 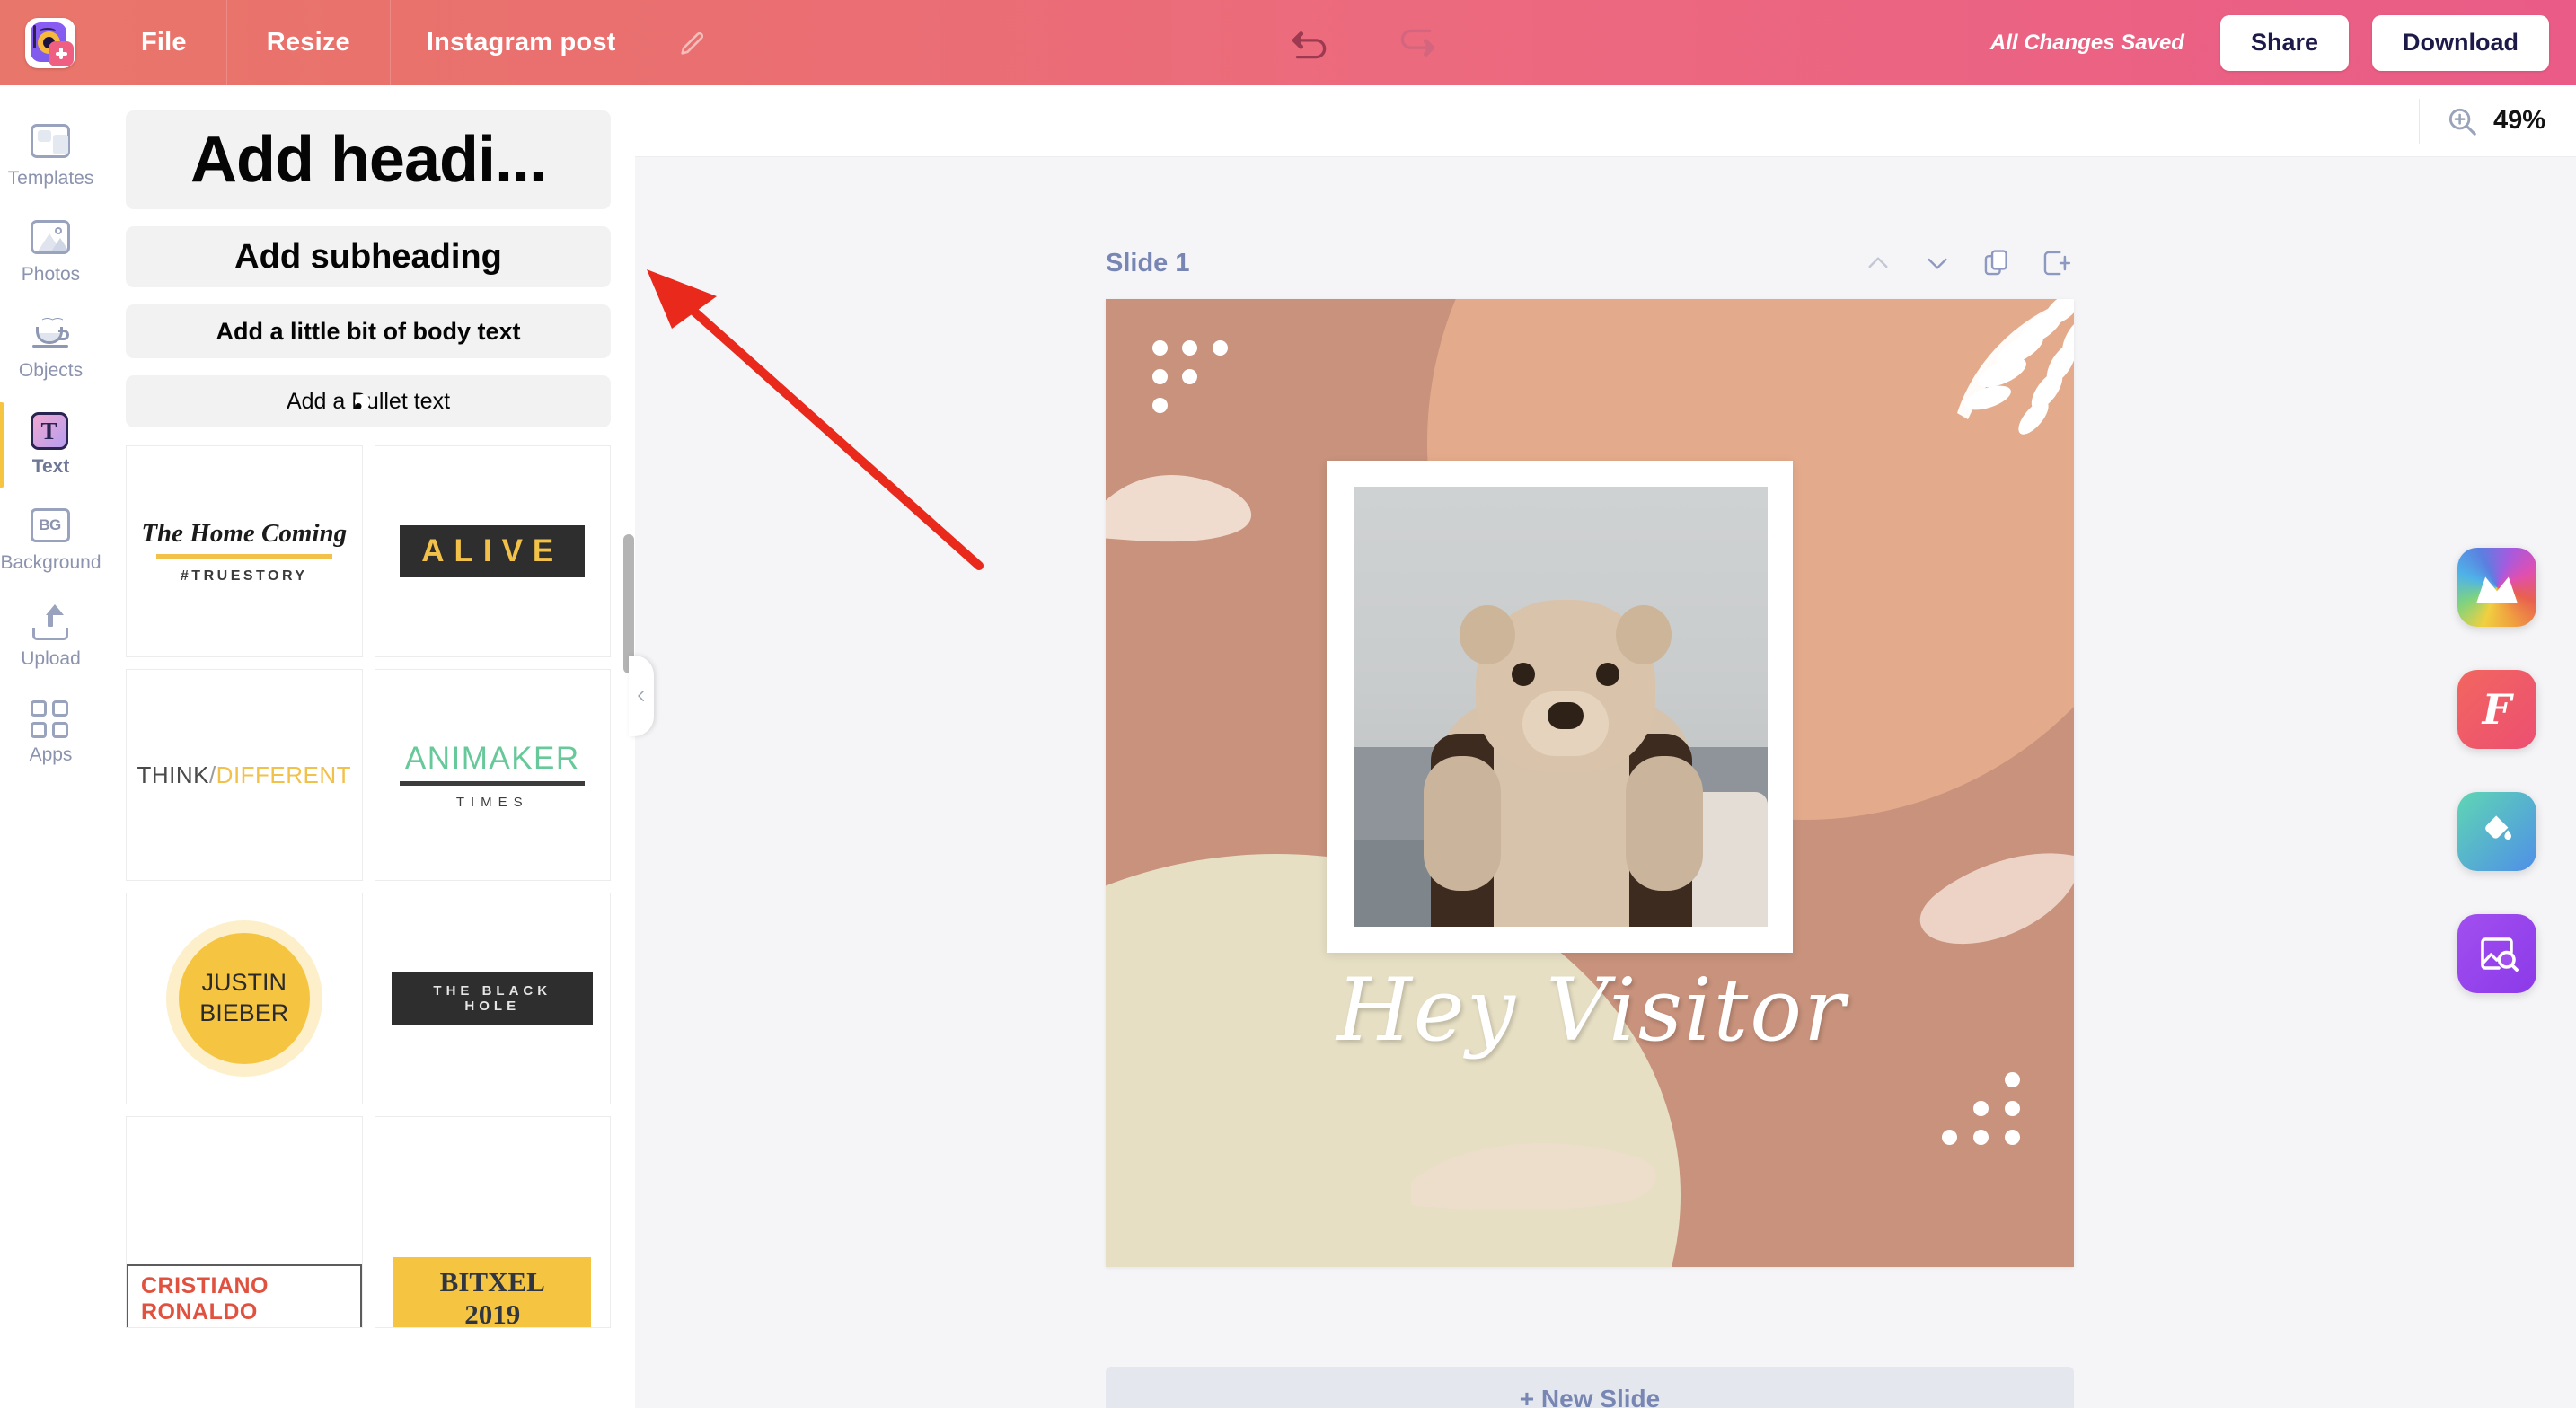 I want to click on sidebar-item-photos: Photos, so click(x=50, y=253).